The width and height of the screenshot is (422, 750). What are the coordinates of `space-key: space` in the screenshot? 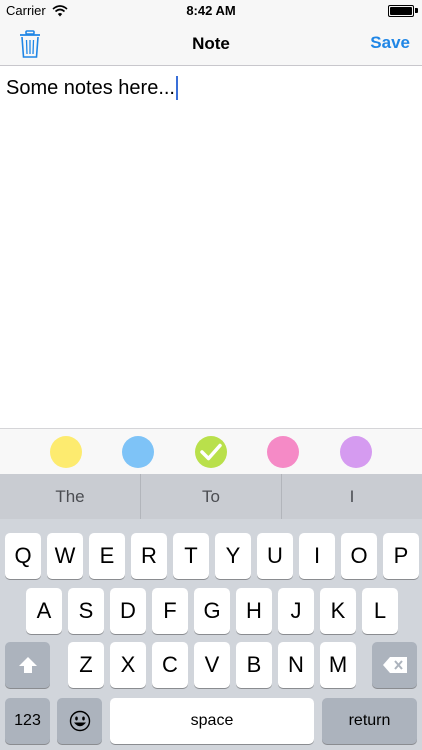 It's located at (212, 721).